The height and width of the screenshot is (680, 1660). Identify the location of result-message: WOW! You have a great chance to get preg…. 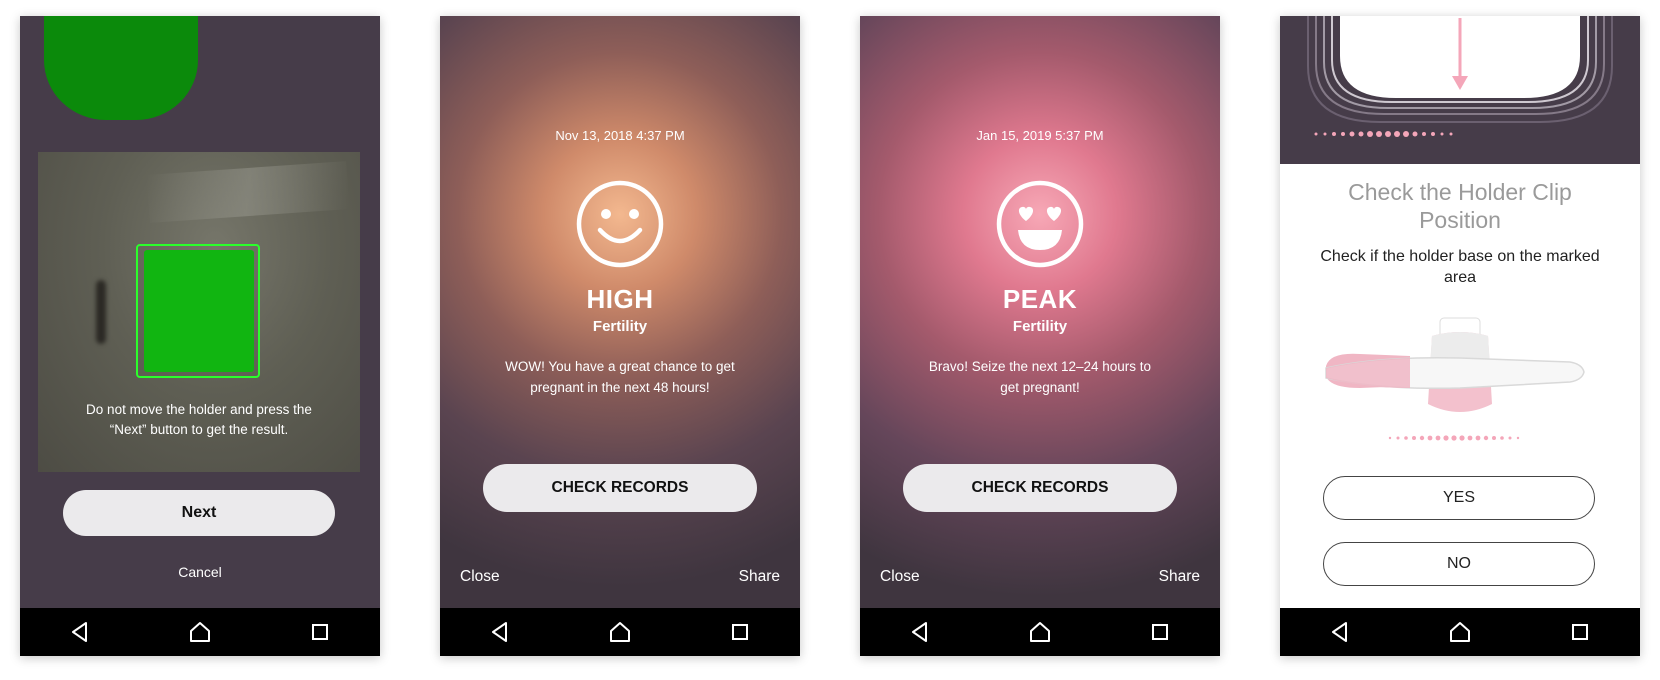
(620, 377).